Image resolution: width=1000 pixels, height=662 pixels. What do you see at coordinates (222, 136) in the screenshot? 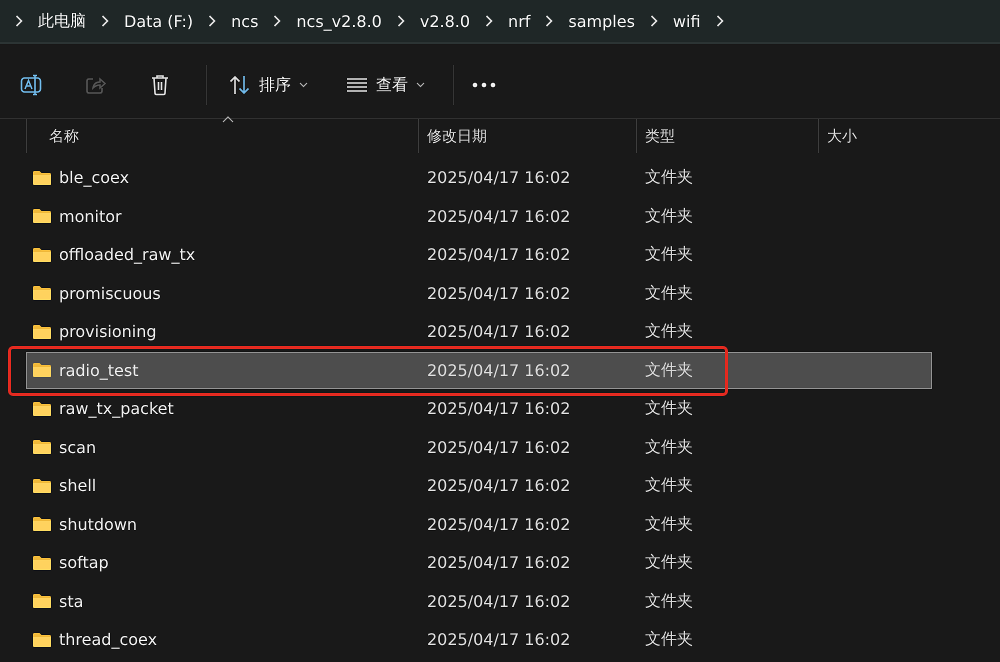
I see `column-header: 名称` at bounding box center [222, 136].